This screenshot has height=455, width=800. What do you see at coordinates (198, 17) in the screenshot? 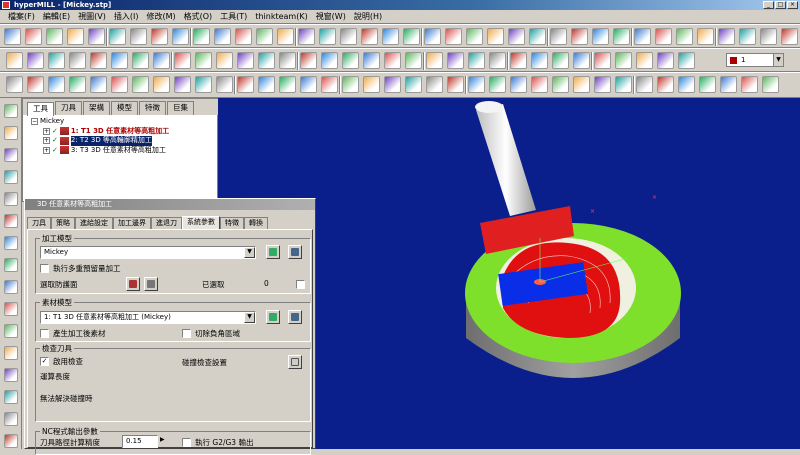
I see `menu-item: 格式(O)` at bounding box center [198, 17].